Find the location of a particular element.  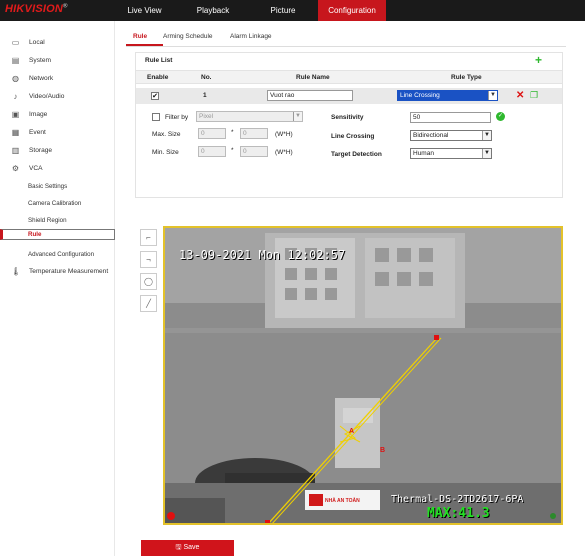

tab-alarm-linkage: Alarm Linkage is located at coordinates (251, 36).